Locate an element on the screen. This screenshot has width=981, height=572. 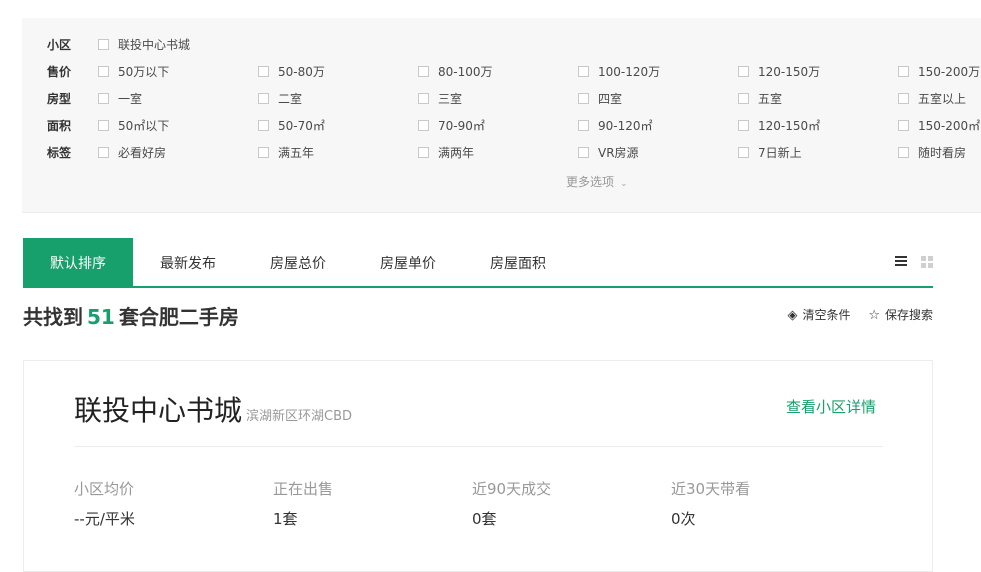
save-search-button: ☆ 保存搜索 is located at coordinates (900, 314).